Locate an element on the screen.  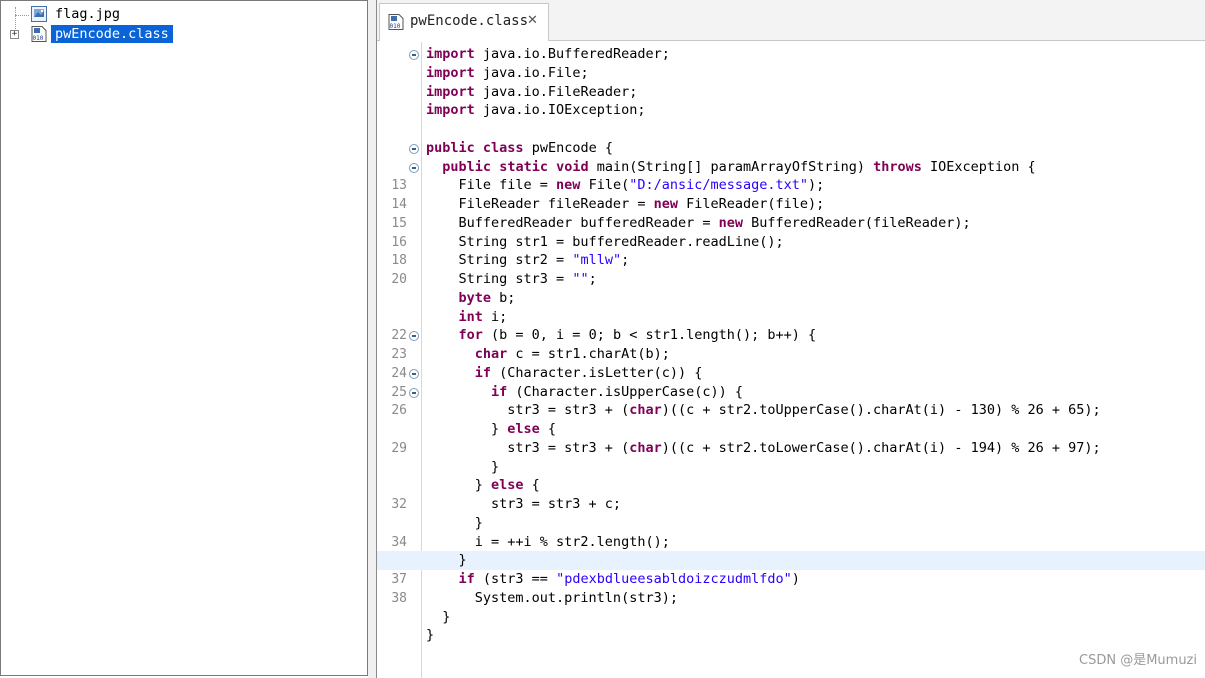
tab-label: pwEncode.class is located at coordinates (469, 21).